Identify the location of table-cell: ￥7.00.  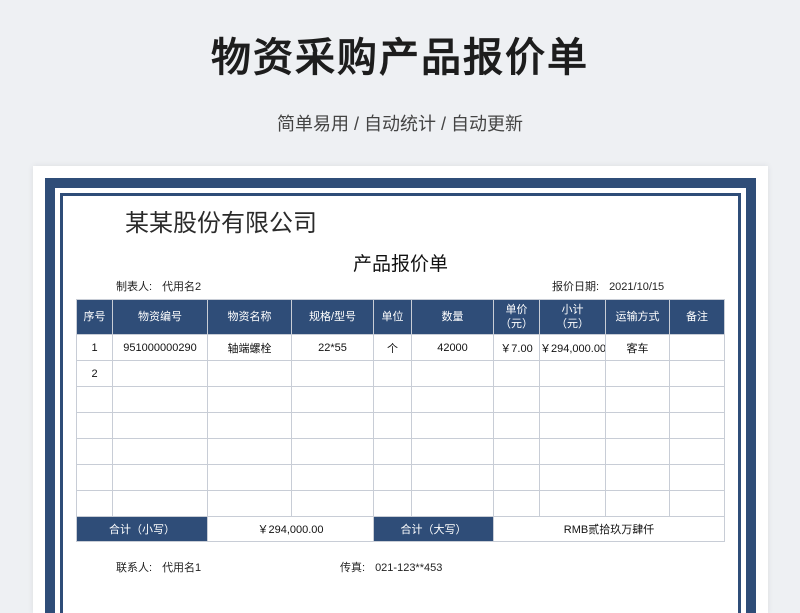
(516, 347).